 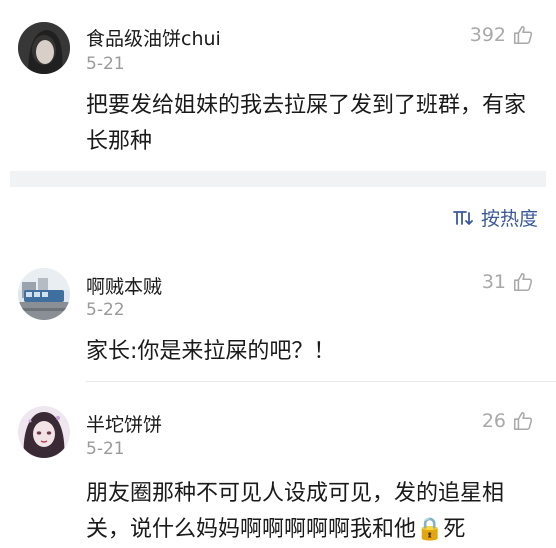 I want to click on like-count: 392, so click(x=487, y=35).